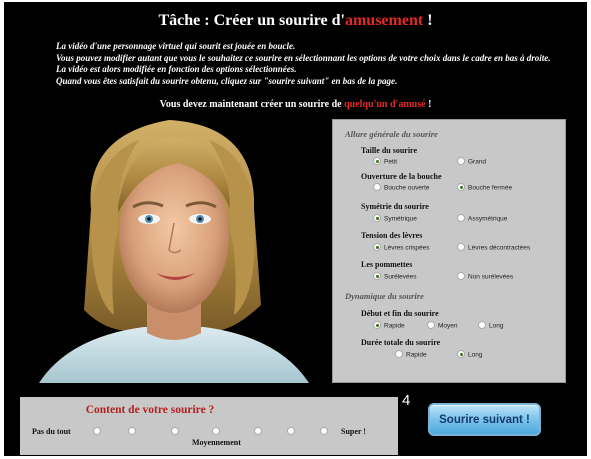 The width and height of the screenshot is (591, 459). I want to click on group-taille: Taille du sourire, so click(389, 150).